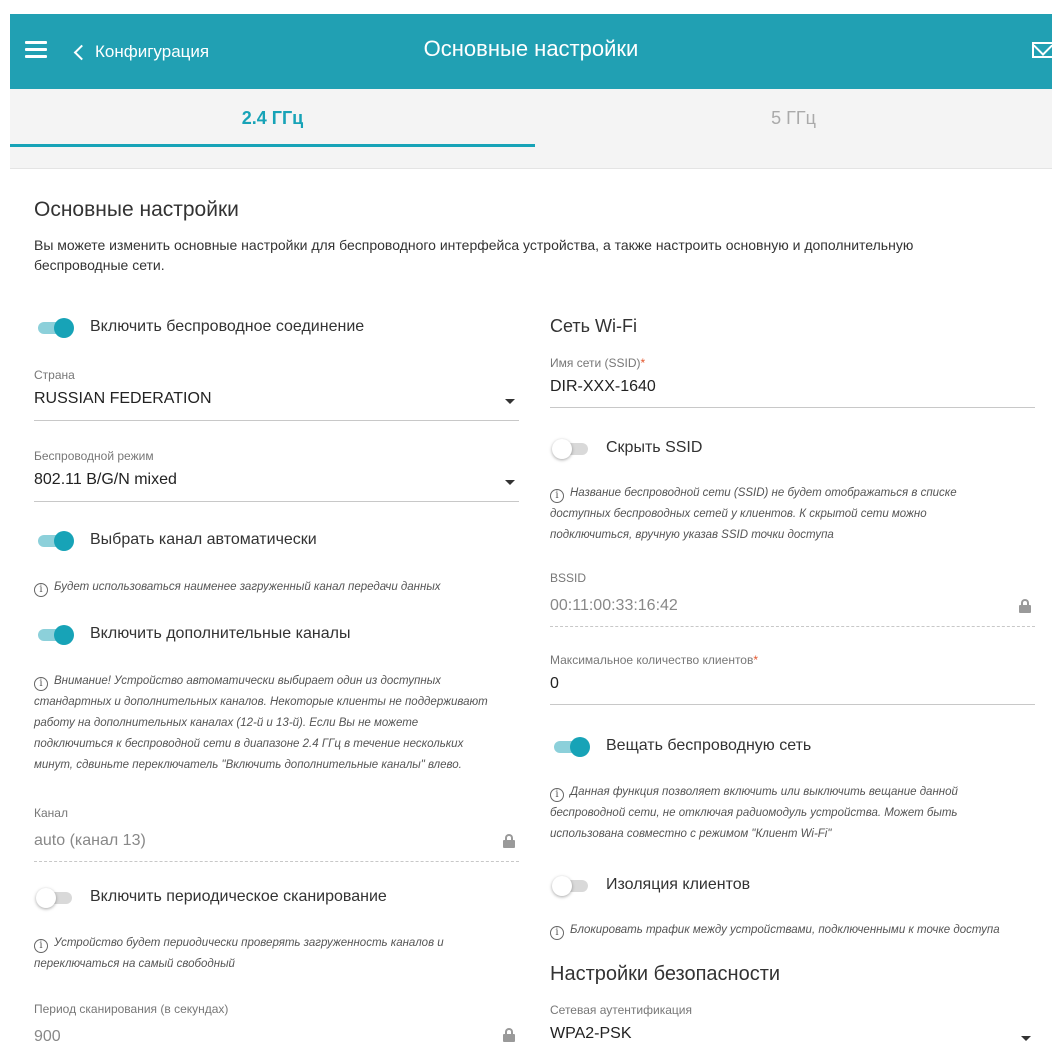 This screenshot has width=1052, height=1054. Describe the element at coordinates (203, 539) in the screenshot. I see `auto-channel-label: Выбрать канал автоматически` at that location.